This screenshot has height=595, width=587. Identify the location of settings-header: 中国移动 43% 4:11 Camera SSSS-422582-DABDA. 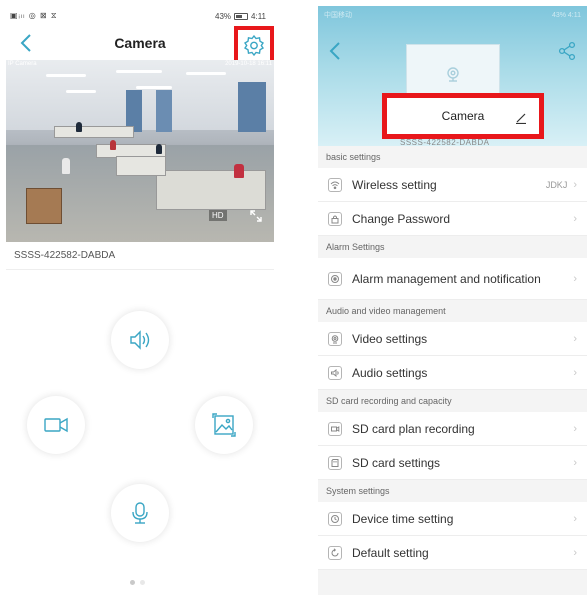
(452, 76).